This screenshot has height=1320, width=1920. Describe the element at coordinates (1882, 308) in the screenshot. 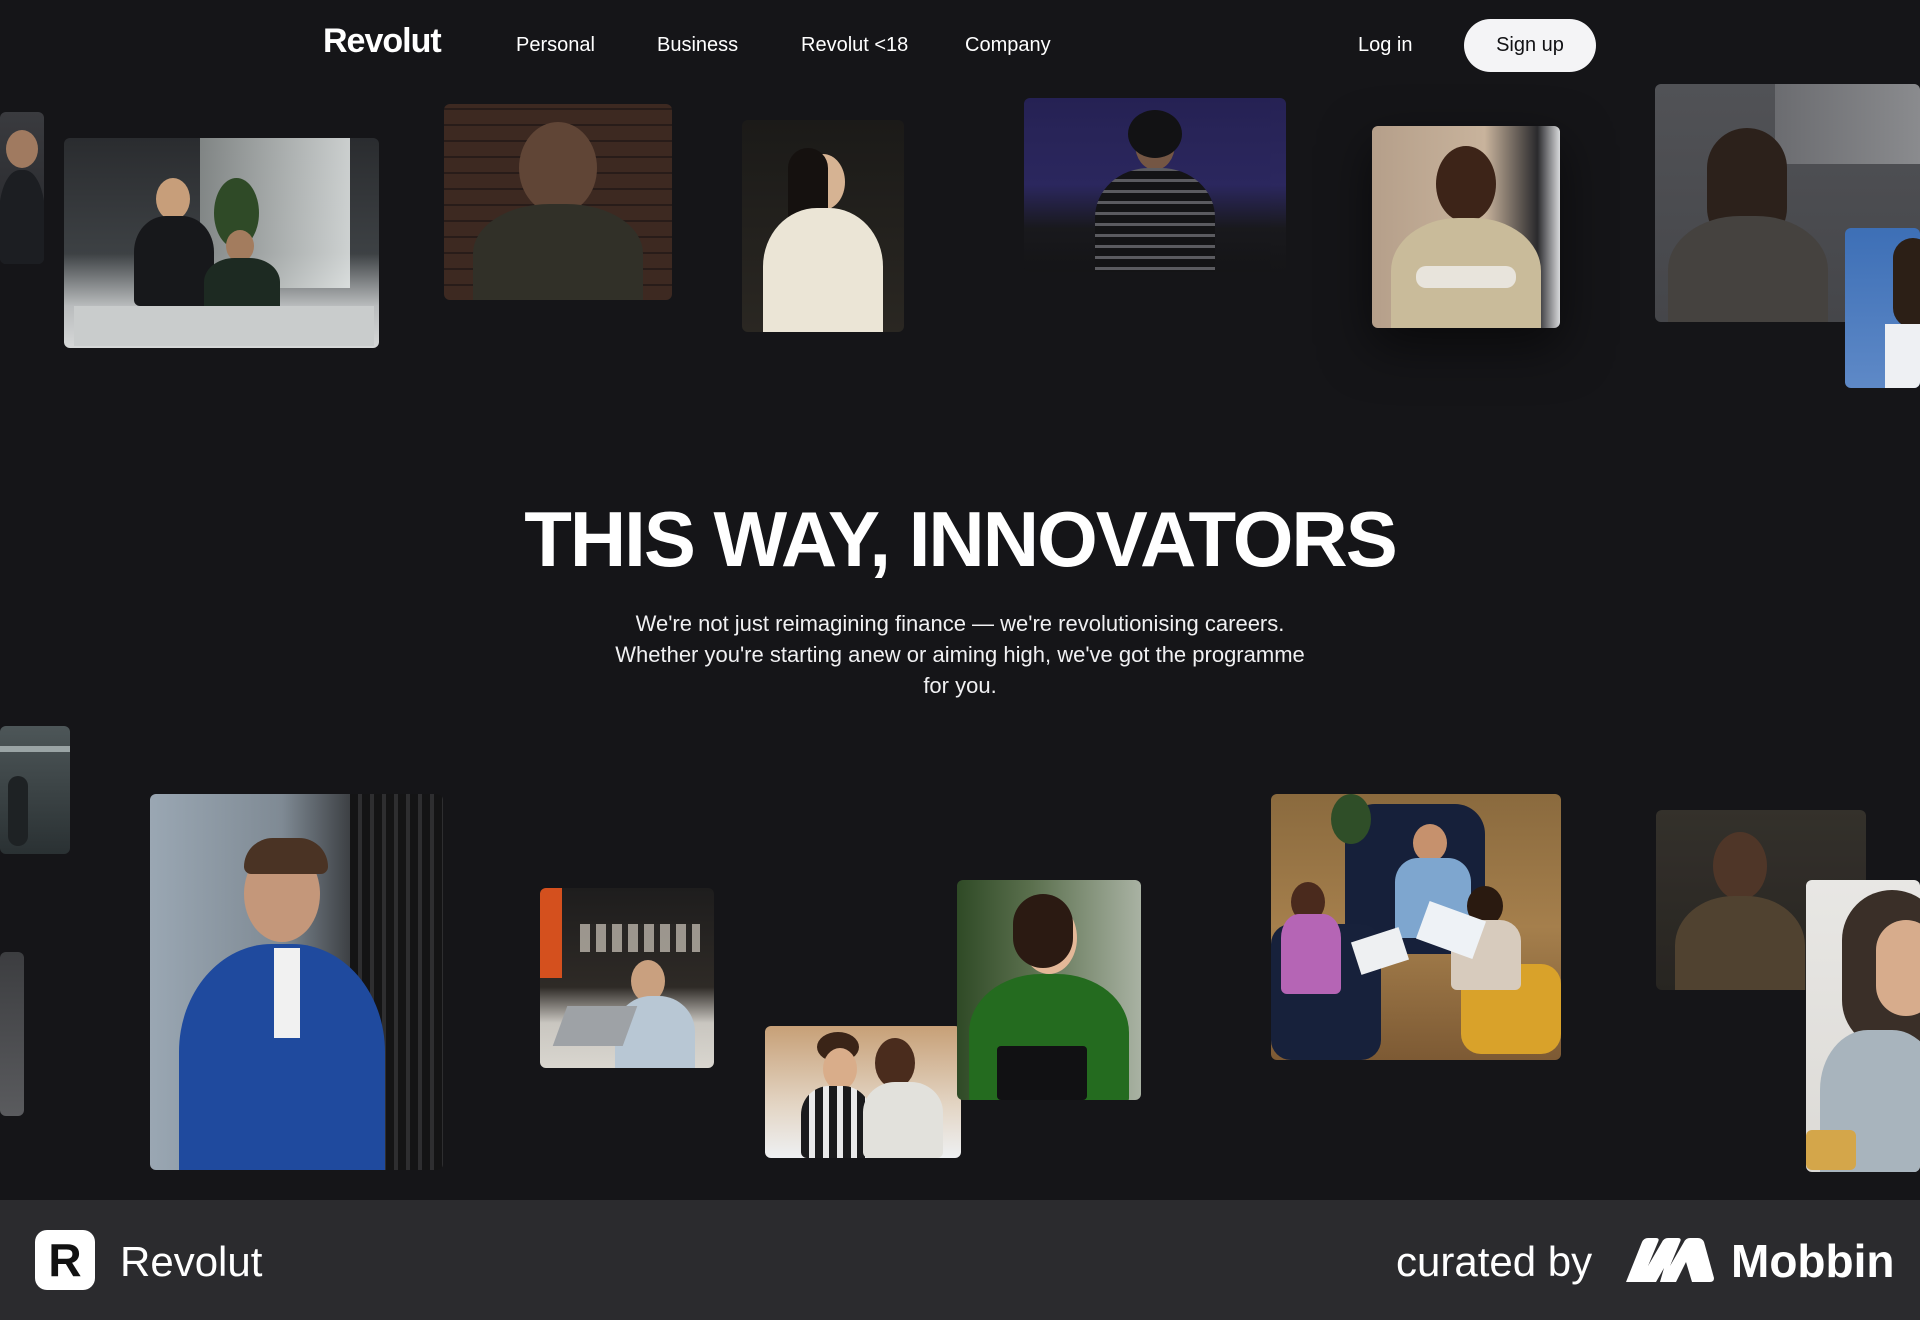

I see `photo-woman-laptop-right-edge` at that location.